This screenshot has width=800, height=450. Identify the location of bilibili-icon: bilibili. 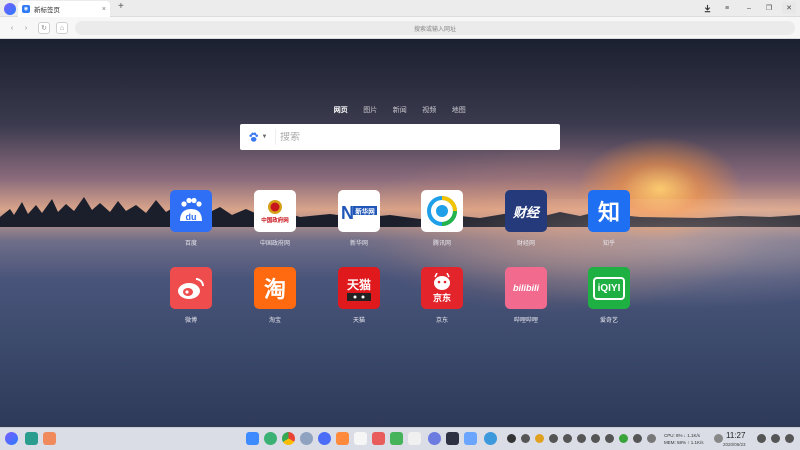
(526, 288).